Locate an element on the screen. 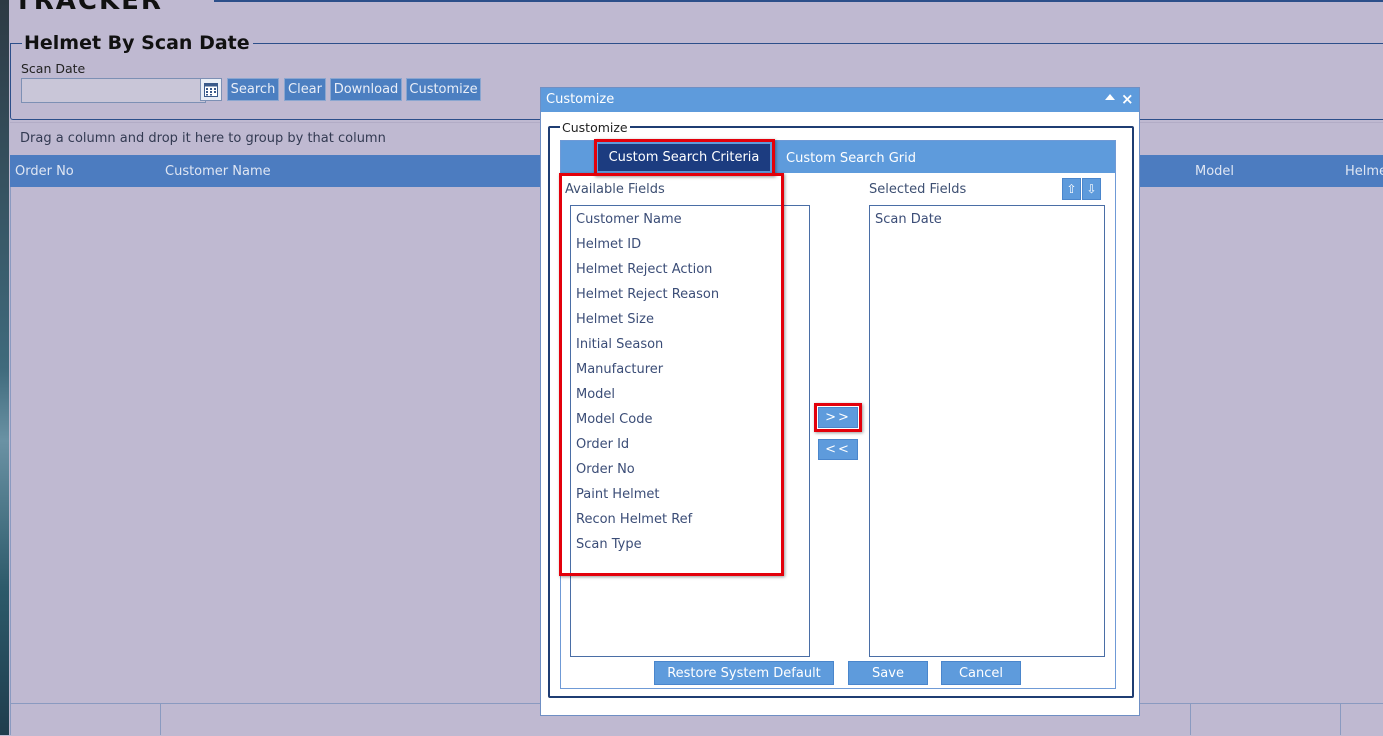 This screenshot has height=736, width=1383. column-header-customer-name: Customer Name is located at coordinates (218, 171).